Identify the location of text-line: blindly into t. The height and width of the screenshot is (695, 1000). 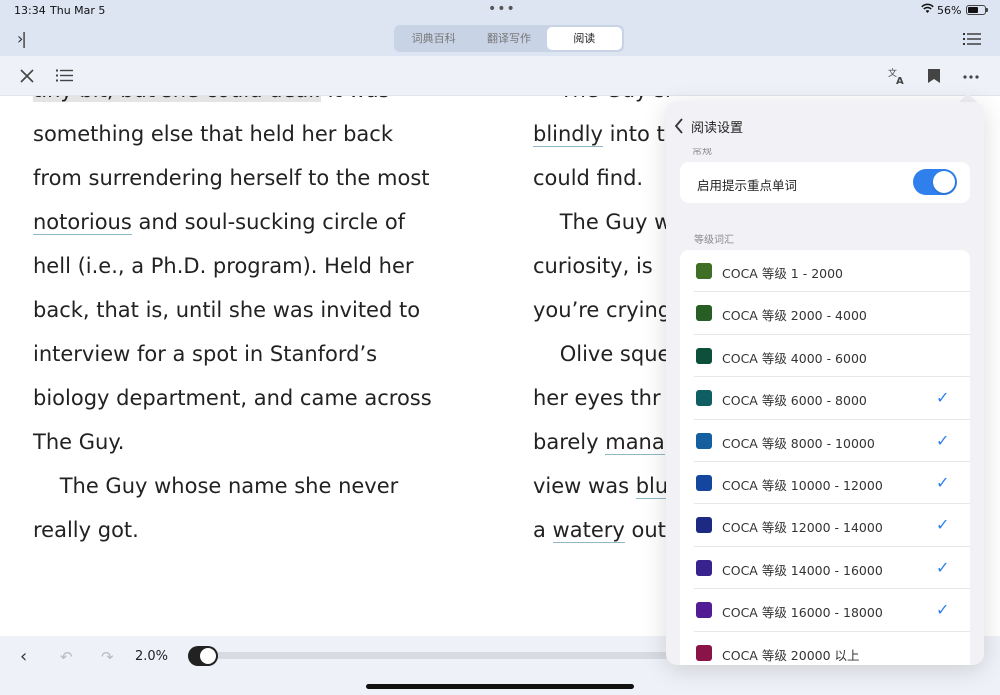
(599, 134).